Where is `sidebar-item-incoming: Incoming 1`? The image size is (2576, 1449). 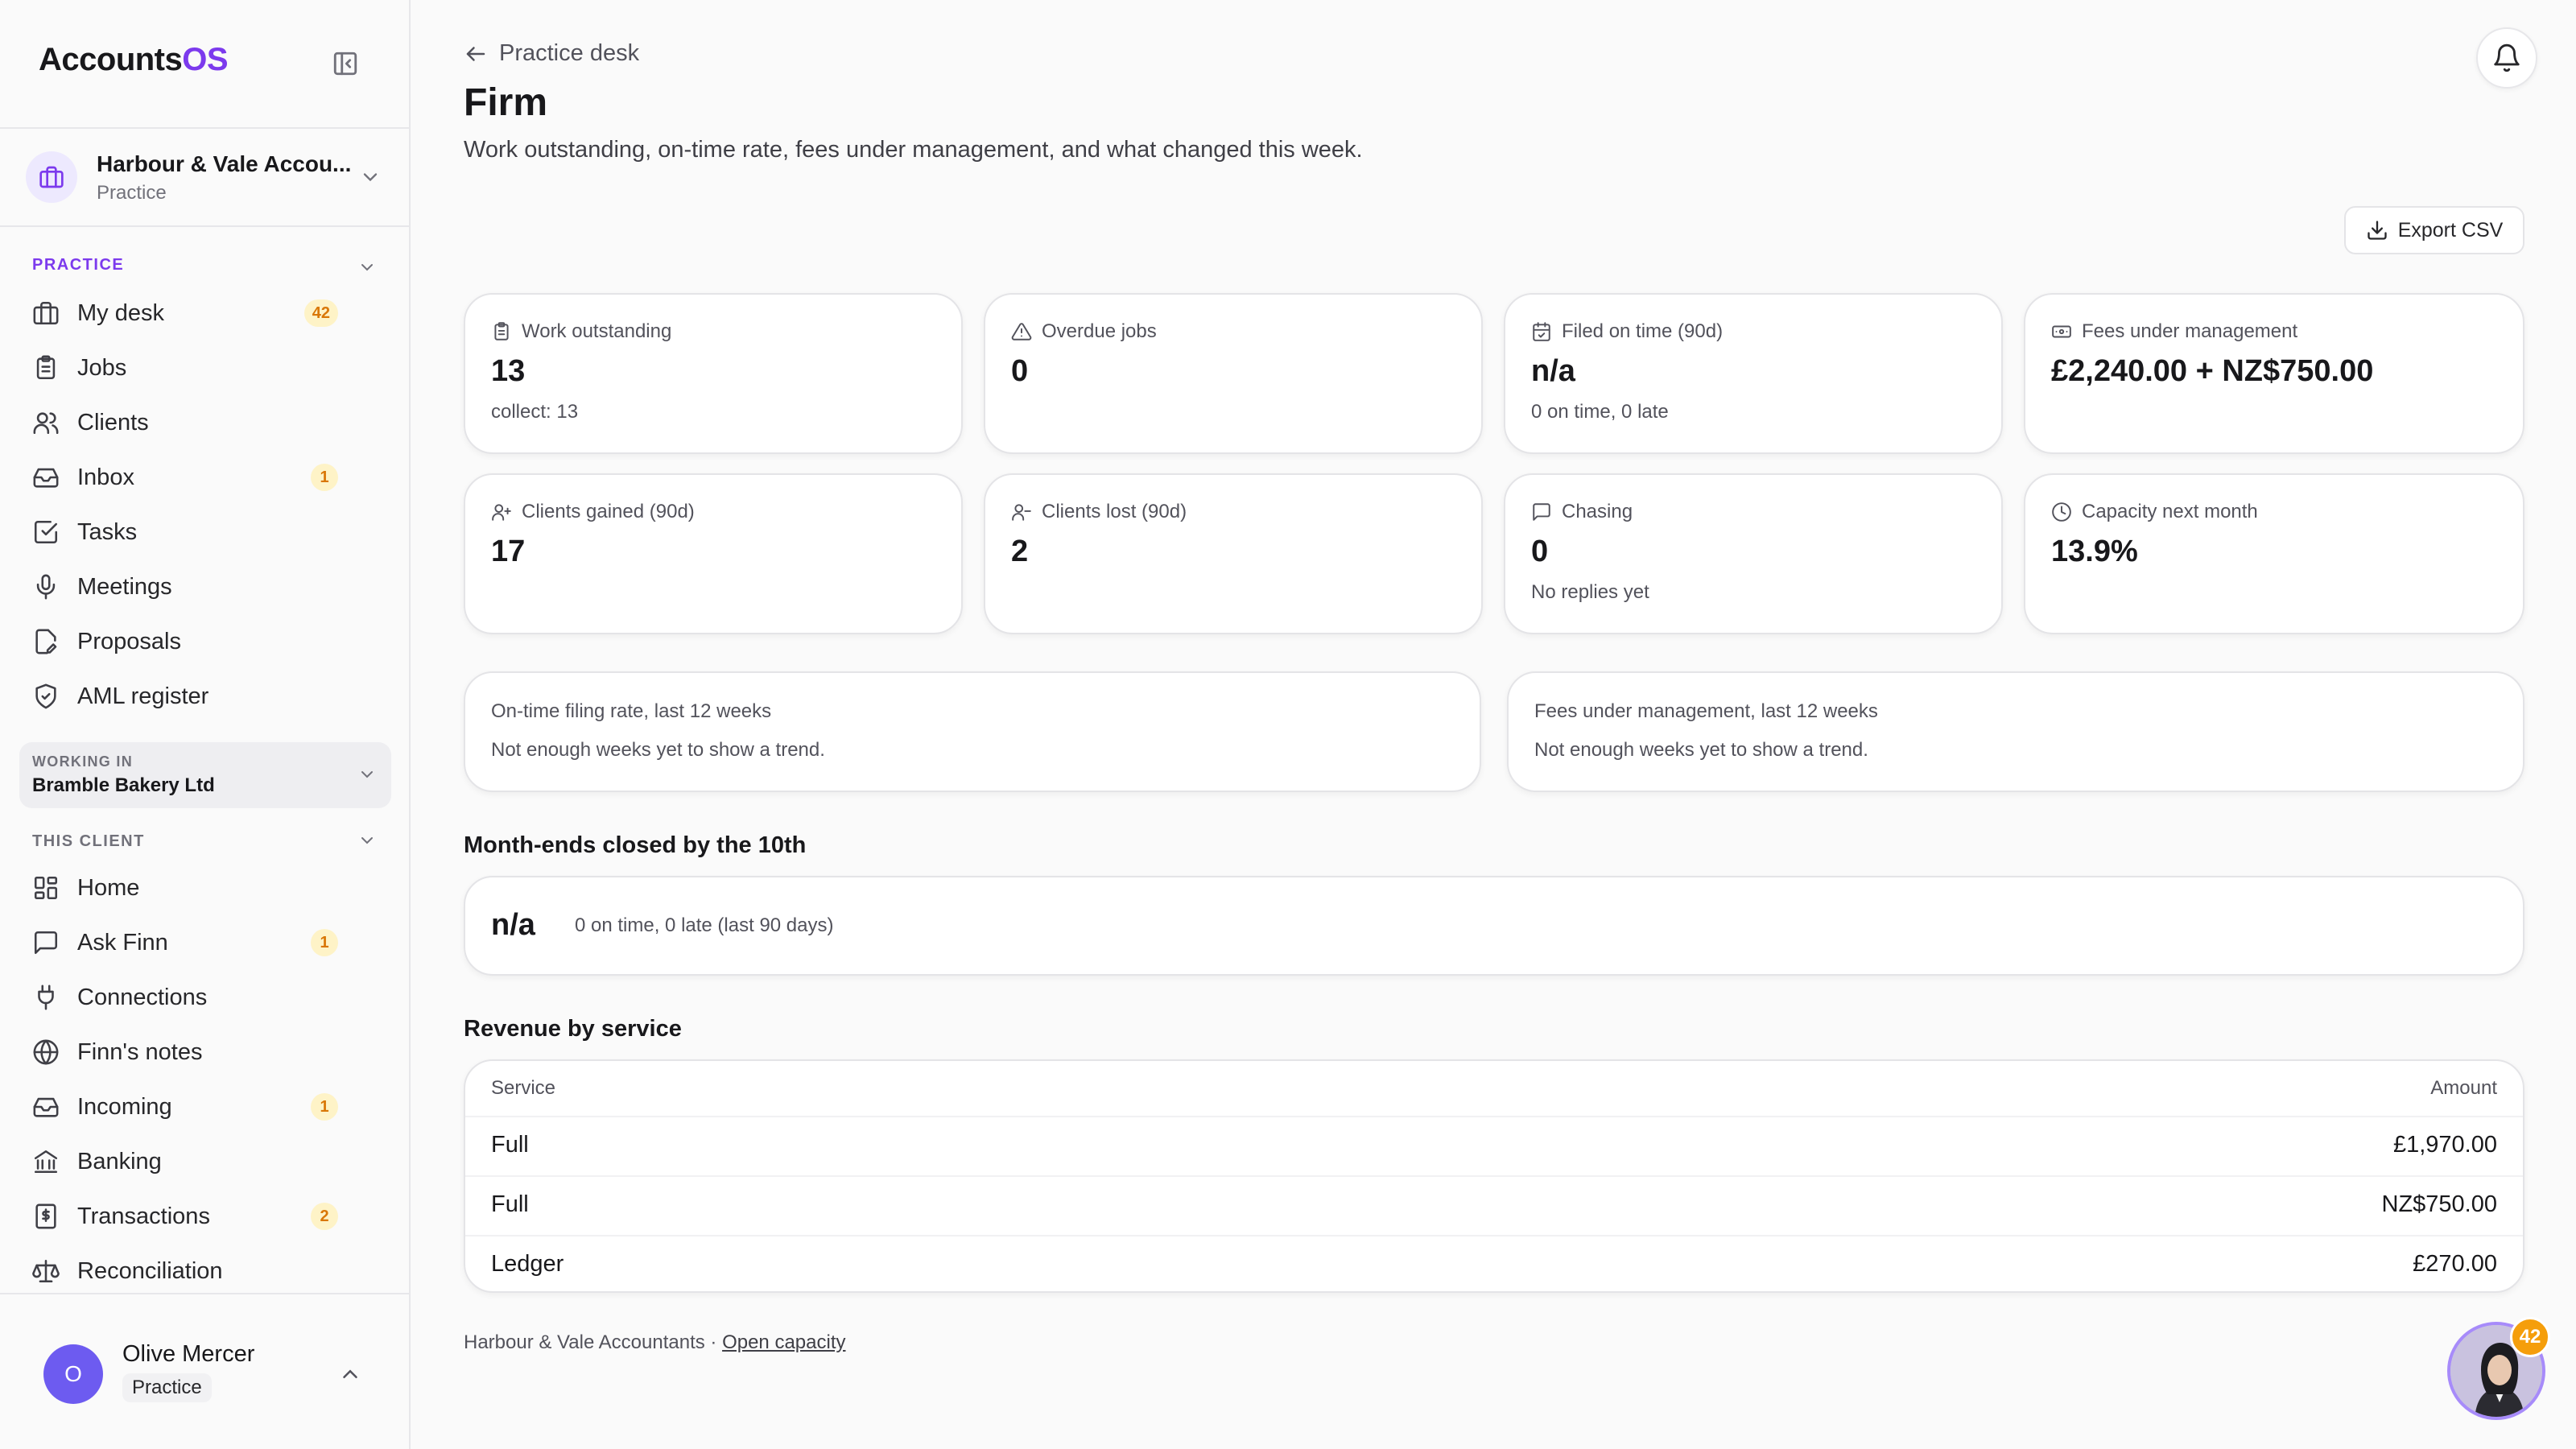
sidebar-item-incoming: Incoming 1 is located at coordinates (193, 1107).